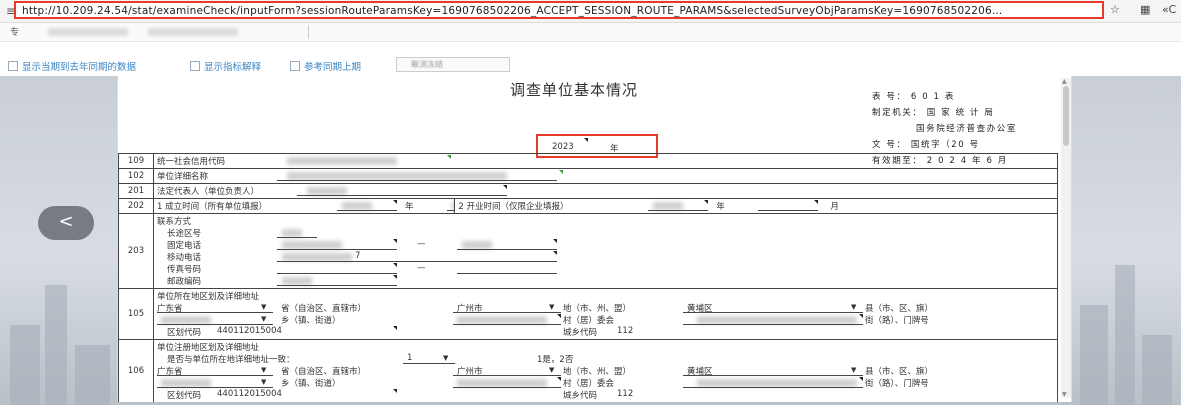 This screenshot has width=1181, height=405. What do you see at coordinates (453, 64) in the screenshot?
I see `freeze-select: 取消冻结 ⌄` at bounding box center [453, 64].